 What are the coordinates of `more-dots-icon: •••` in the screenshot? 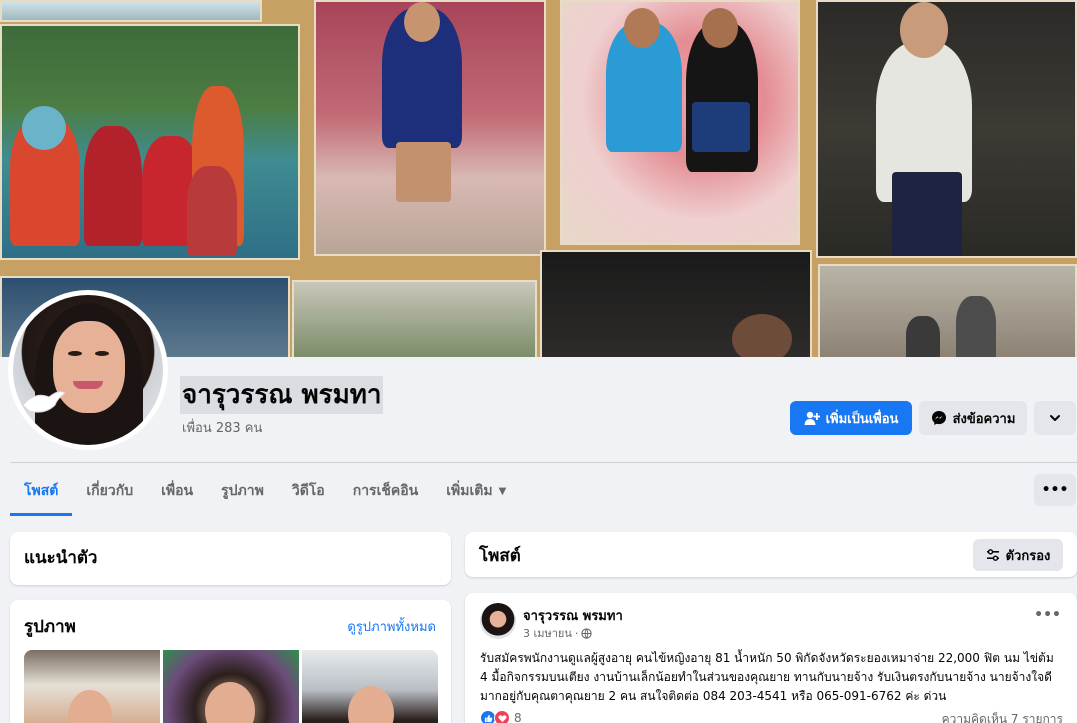 It's located at (1055, 490).